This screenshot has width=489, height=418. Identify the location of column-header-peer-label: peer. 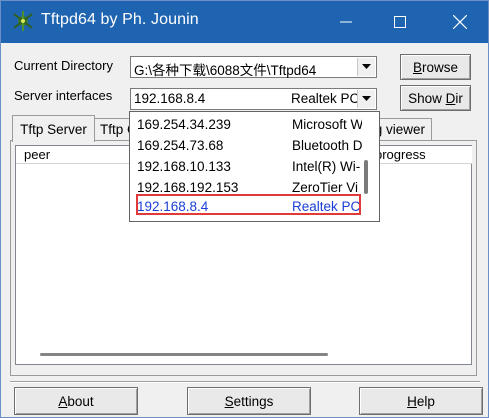
(37, 154).